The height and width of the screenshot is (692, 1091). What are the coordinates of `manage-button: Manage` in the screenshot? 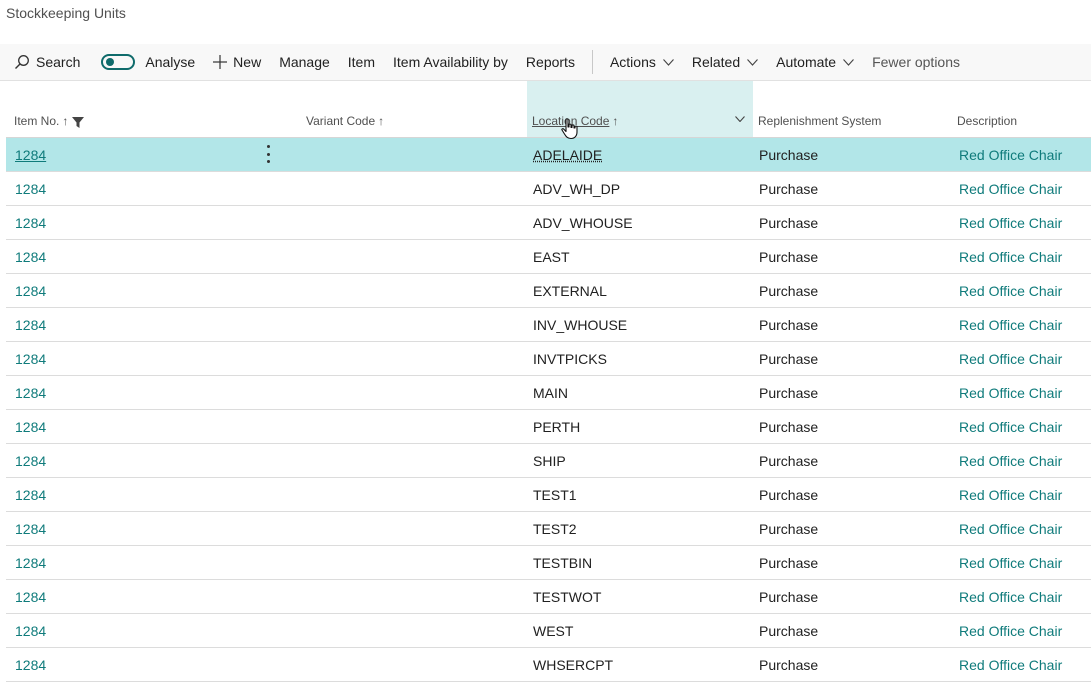 It's located at (304, 62).